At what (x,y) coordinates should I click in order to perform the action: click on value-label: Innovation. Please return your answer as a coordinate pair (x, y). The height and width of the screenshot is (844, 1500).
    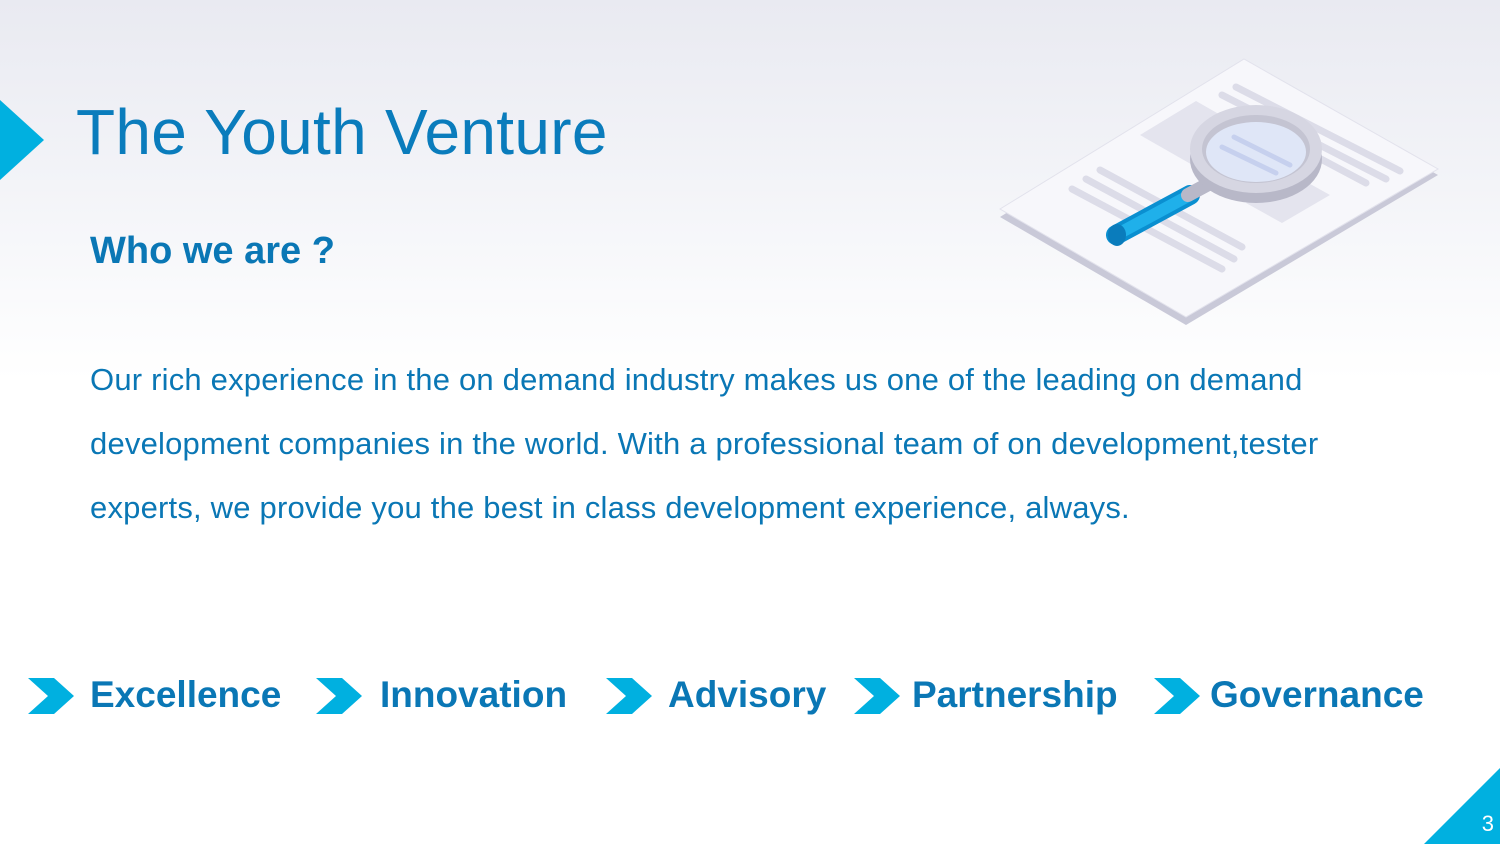
    Looking at the image, I should click on (474, 694).